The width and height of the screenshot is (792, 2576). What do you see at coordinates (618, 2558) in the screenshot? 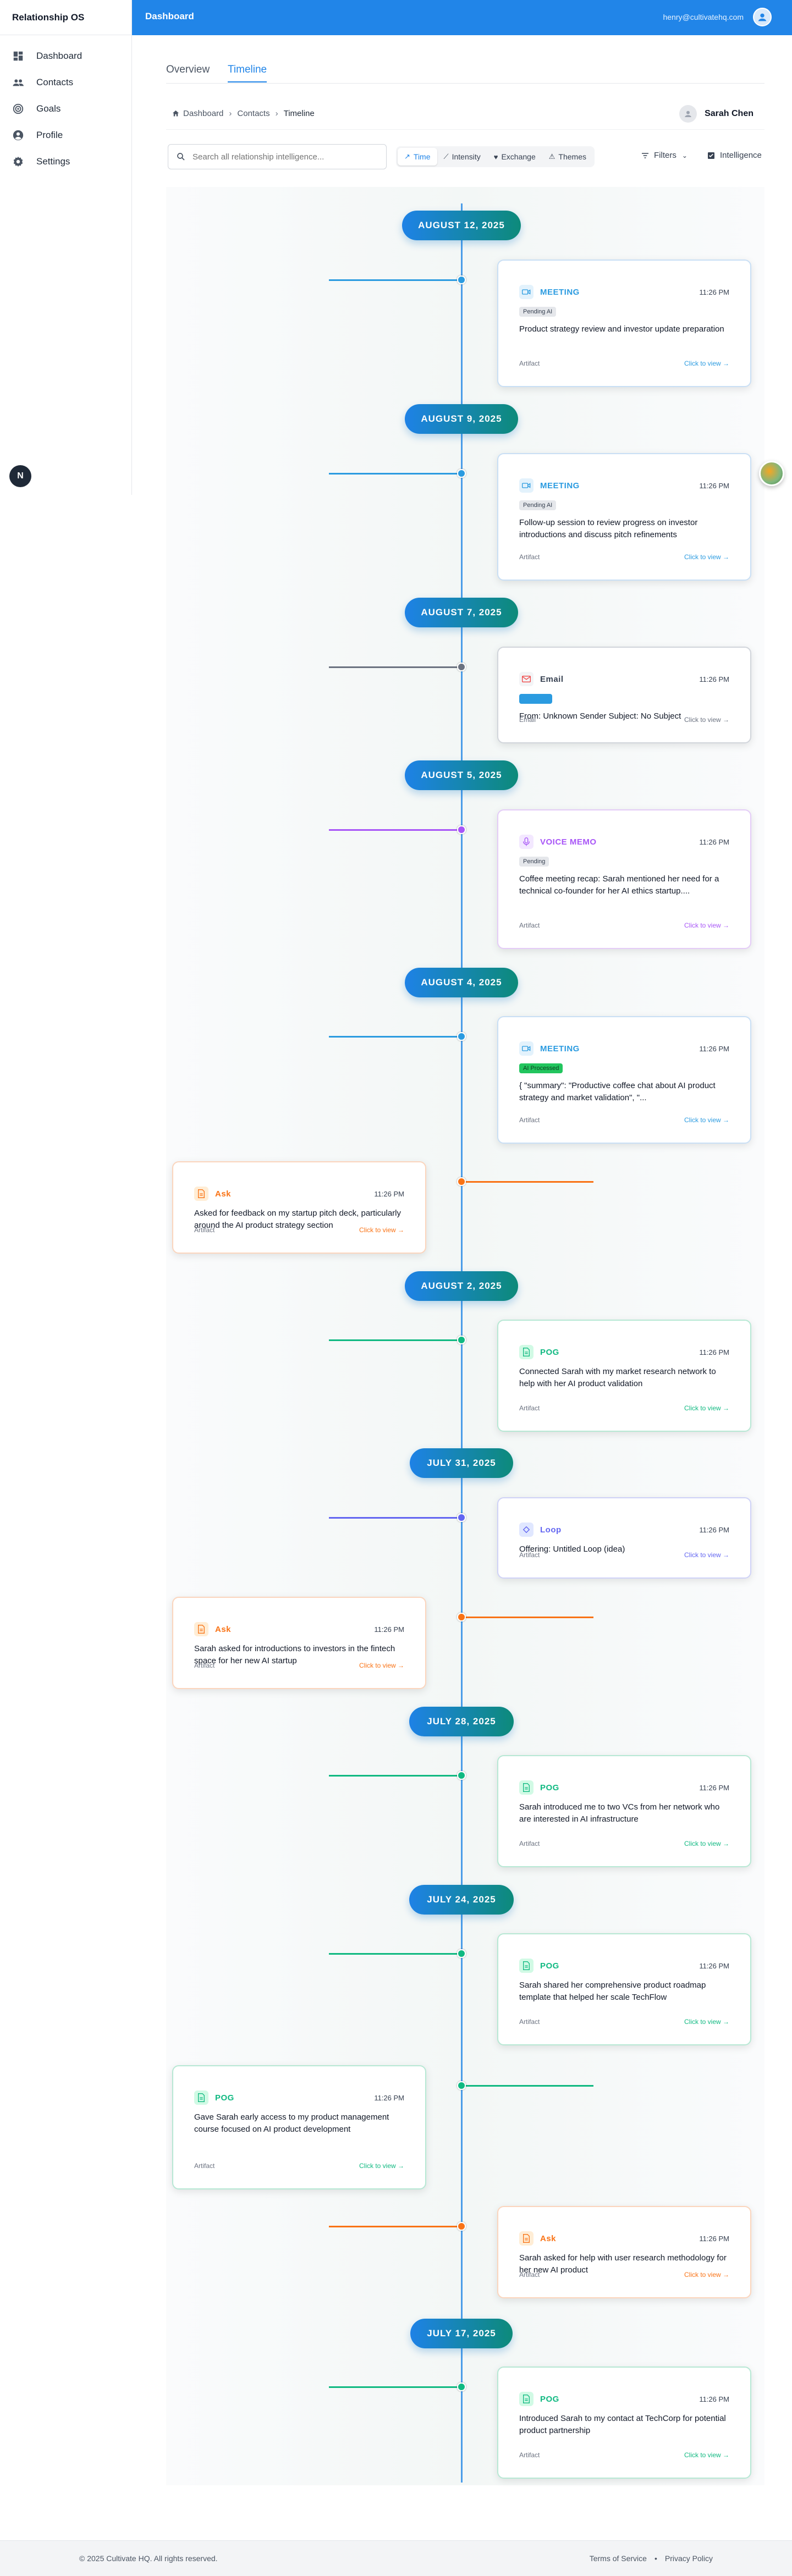
I see `terms-link: Terms of Service` at bounding box center [618, 2558].